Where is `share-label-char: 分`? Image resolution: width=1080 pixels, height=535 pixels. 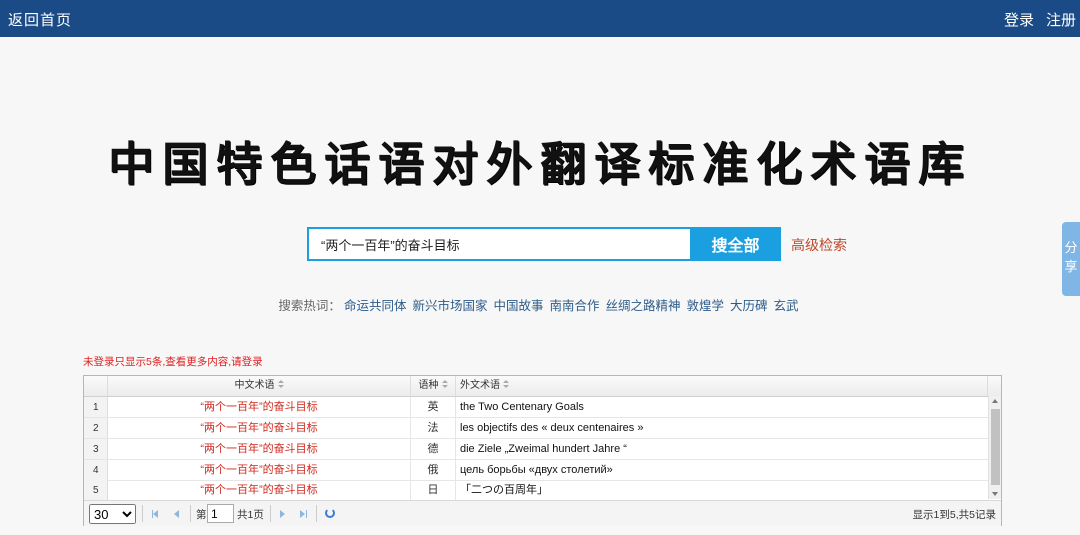 share-label-char: 分 is located at coordinates (1071, 247).